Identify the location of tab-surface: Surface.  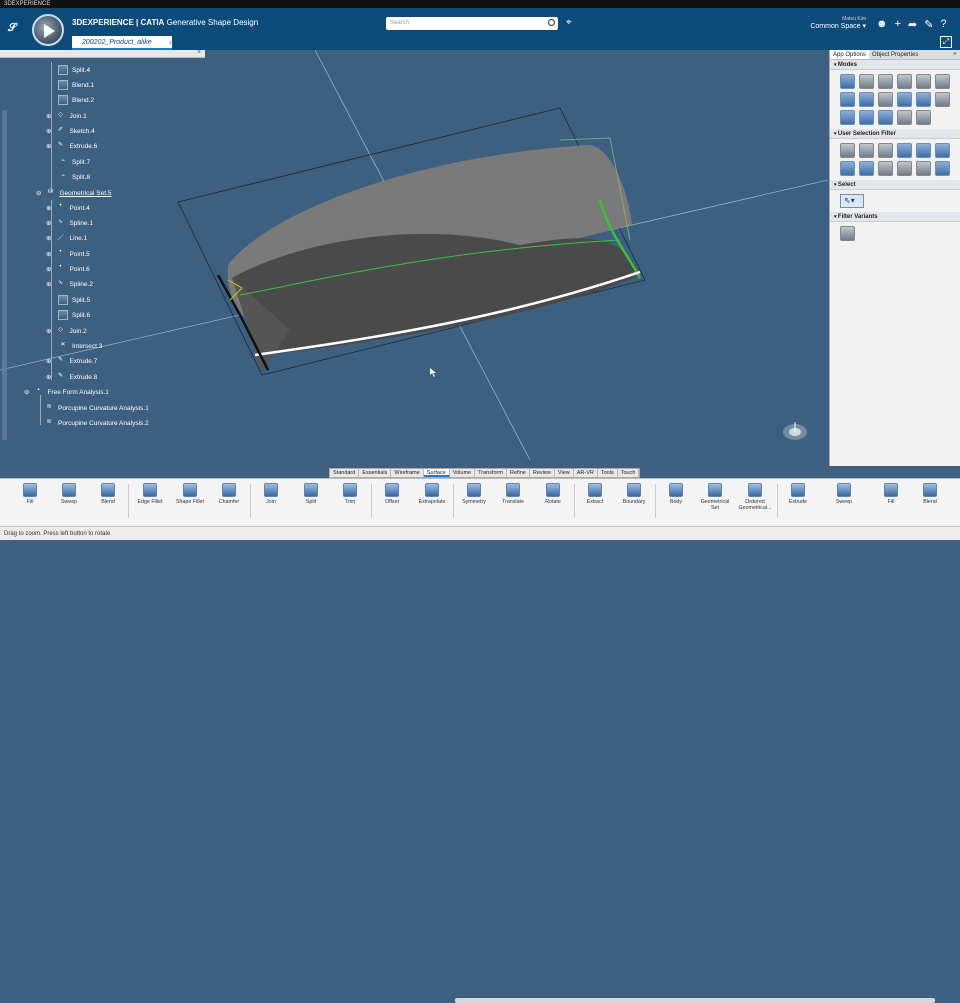
(436, 473).